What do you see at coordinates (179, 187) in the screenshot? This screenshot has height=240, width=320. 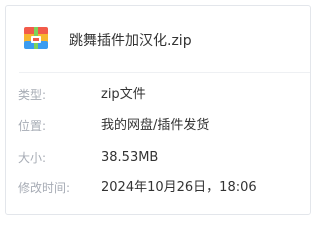 I see `modified-time-value: 2024年10月26日，18:06` at bounding box center [179, 187].